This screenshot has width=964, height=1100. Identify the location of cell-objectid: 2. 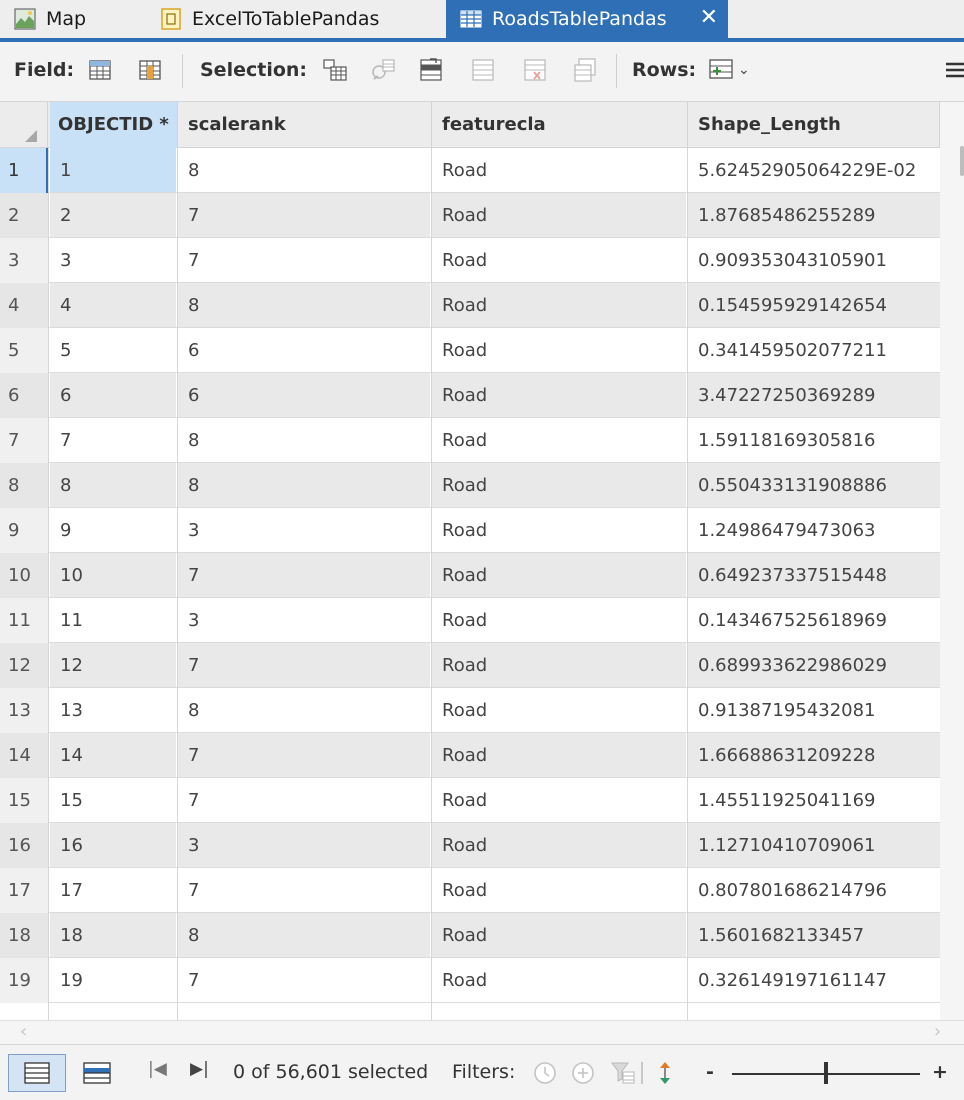
(113, 215).